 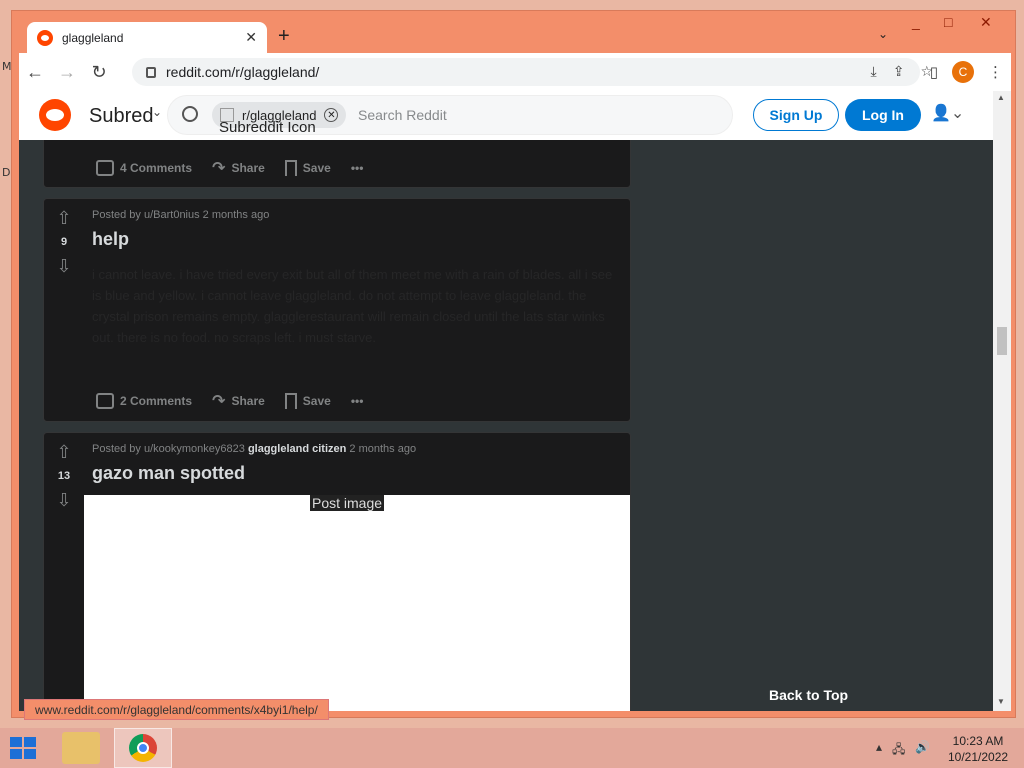 I want to click on install-icon: ⤓, so click(x=874, y=71).